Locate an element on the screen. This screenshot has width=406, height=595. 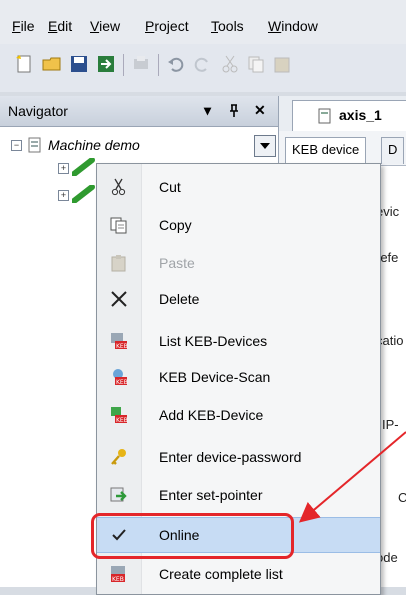
tree-root-label: Machine demo is located at coordinates (94, 145).